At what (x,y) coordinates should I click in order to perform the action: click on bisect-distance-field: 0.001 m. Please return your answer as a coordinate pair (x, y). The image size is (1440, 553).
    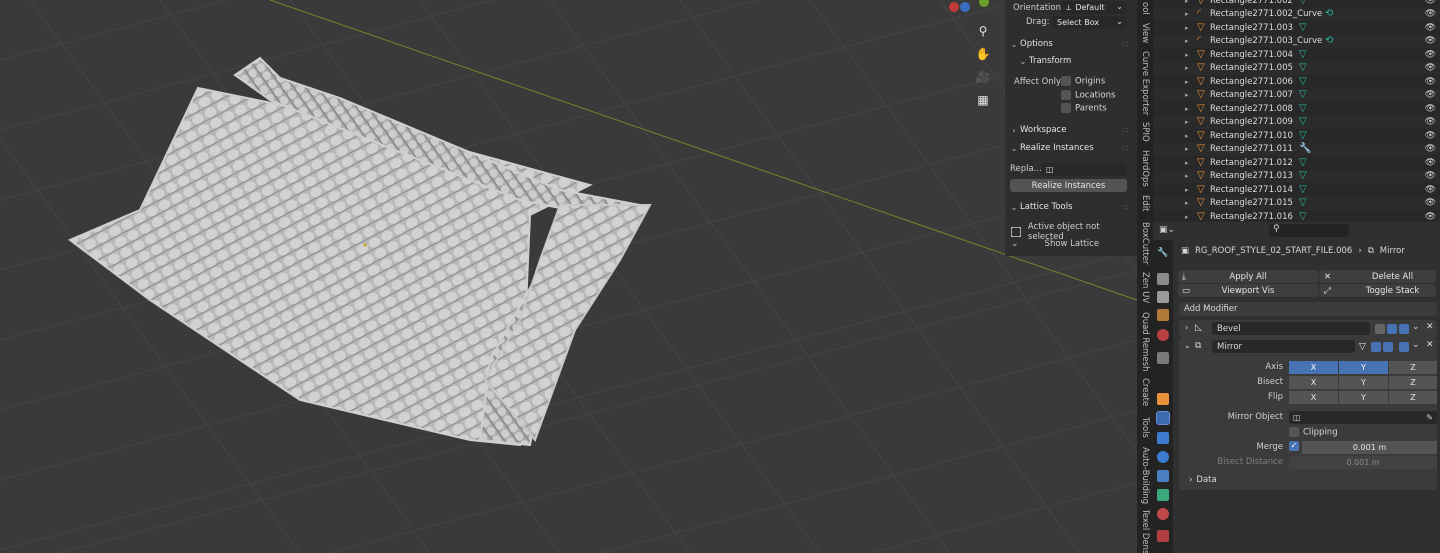
    Looking at the image, I should click on (1363, 462).